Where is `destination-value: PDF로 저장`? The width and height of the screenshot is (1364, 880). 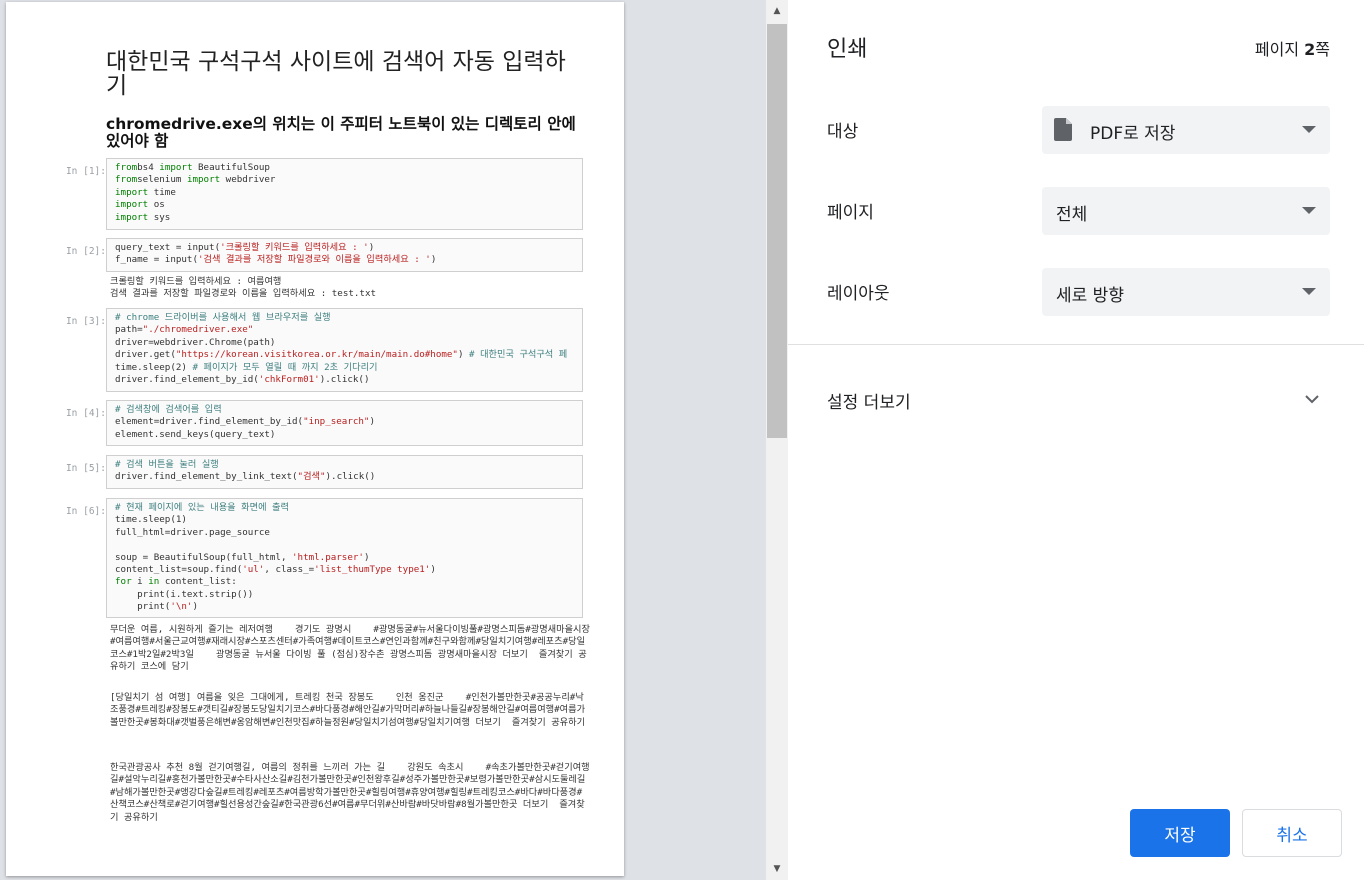 destination-value: PDF로 저장 is located at coordinates (1133, 134).